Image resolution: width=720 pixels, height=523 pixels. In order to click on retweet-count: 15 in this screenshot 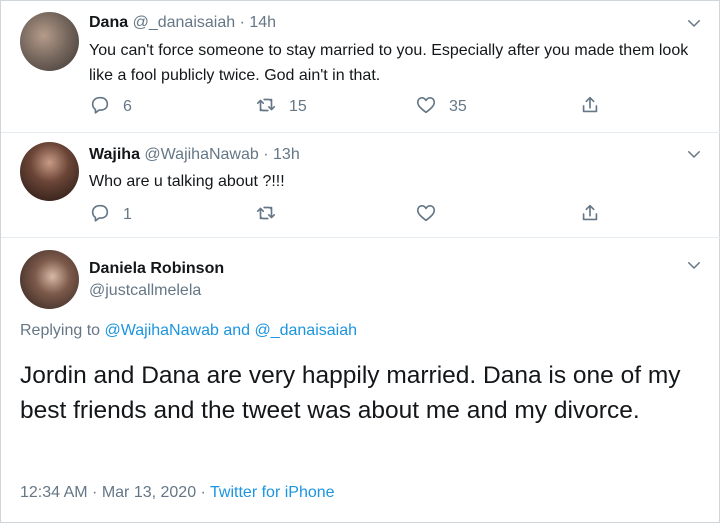, I will do `click(298, 106)`.